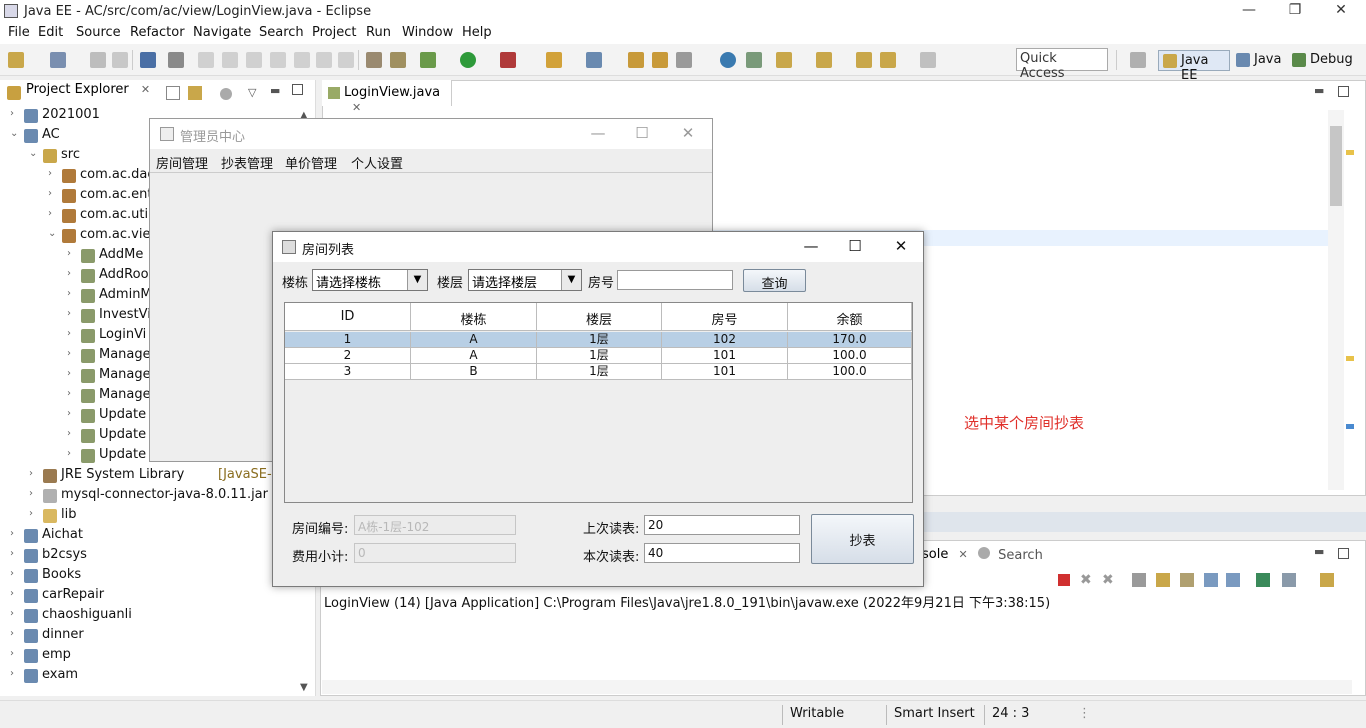  Describe the element at coordinates (725, 317) in the screenshot. I see `column-header: 房号` at that location.